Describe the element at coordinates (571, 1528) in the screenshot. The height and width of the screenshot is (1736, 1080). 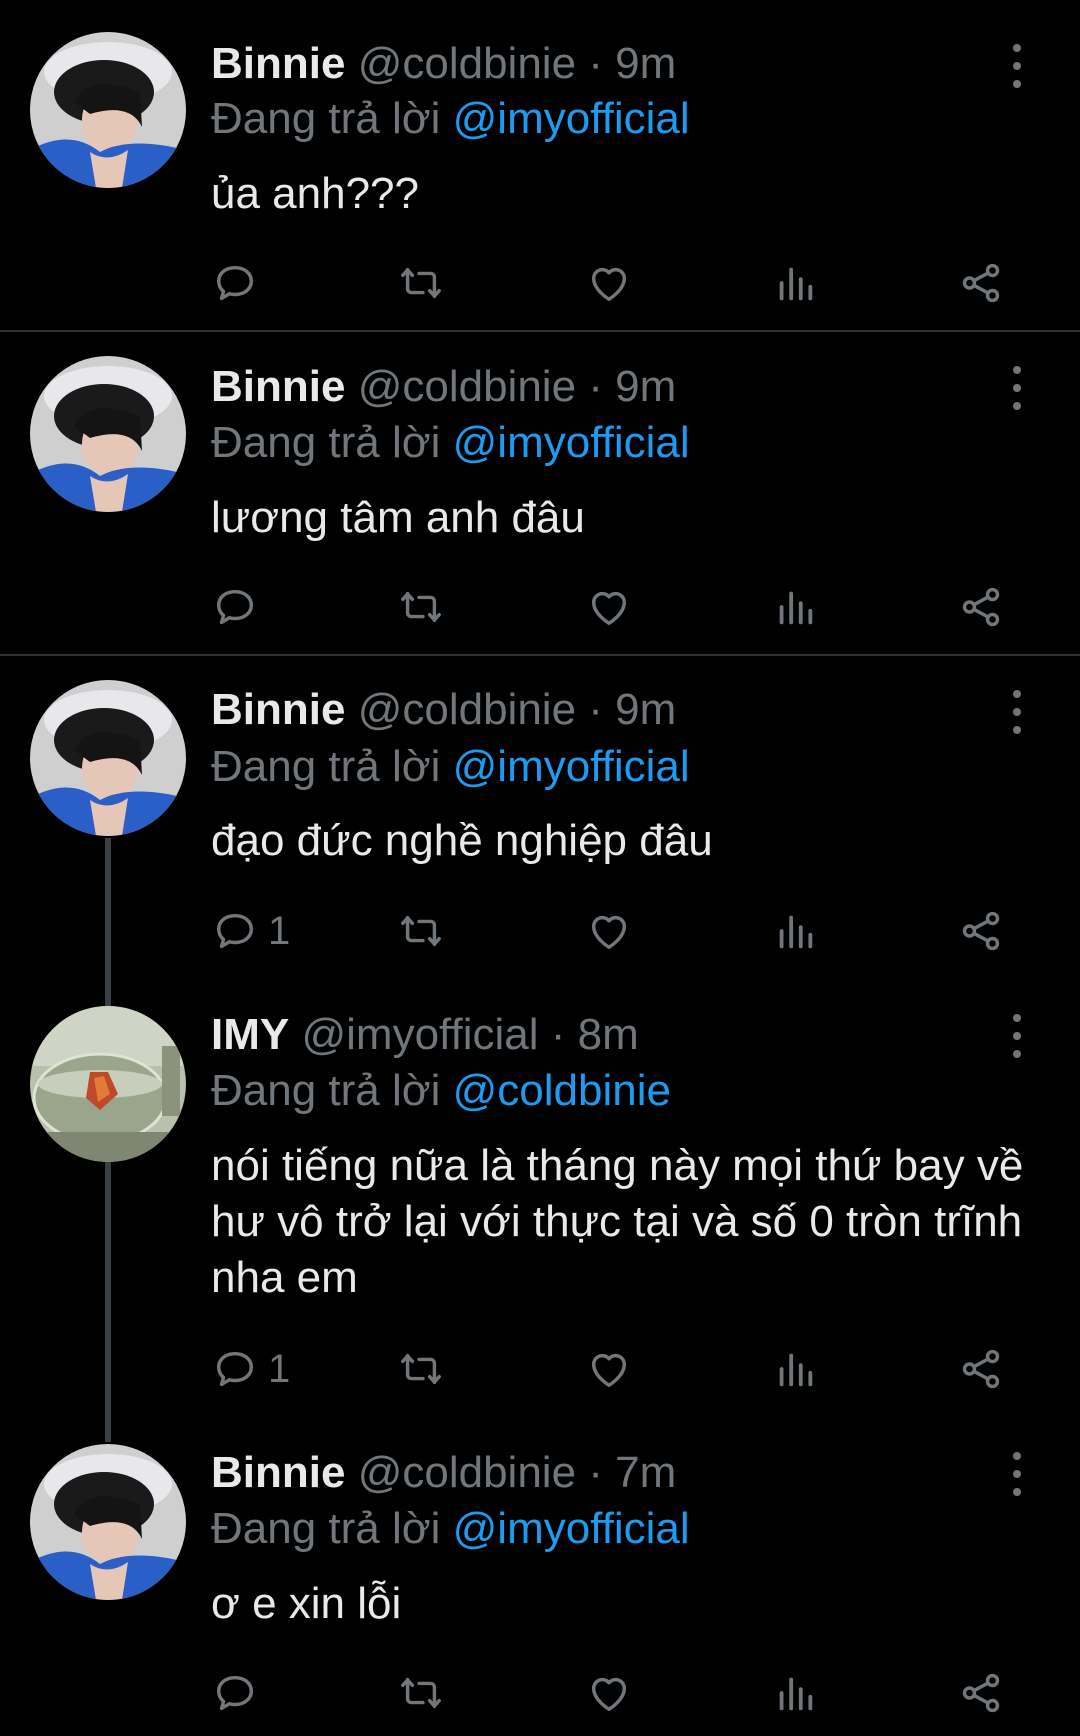
I see `reply-mention-link: @imyofficial` at that location.